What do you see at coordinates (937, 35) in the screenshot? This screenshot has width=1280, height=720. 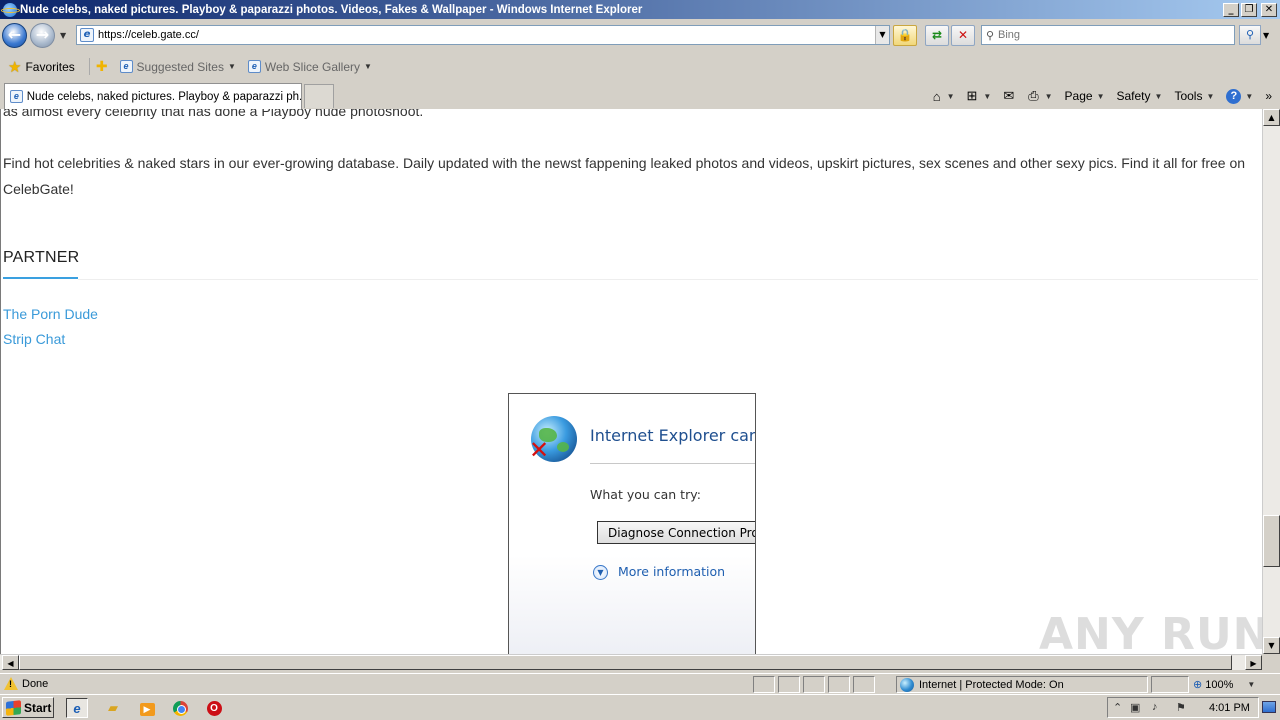 I see `refresh-button: ⇄` at bounding box center [937, 35].